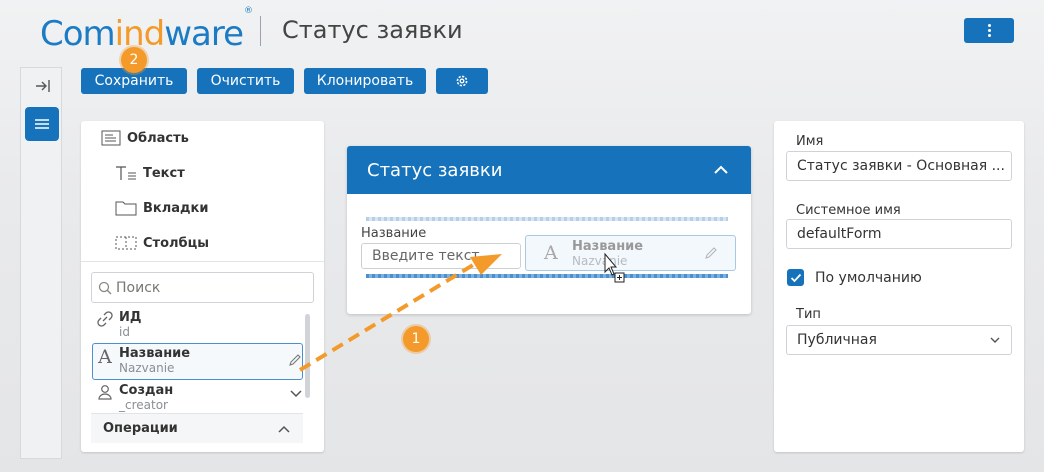  What do you see at coordinates (134, 60) in the screenshot?
I see `callout-badge-save: 2` at bounding box center [134, 60].